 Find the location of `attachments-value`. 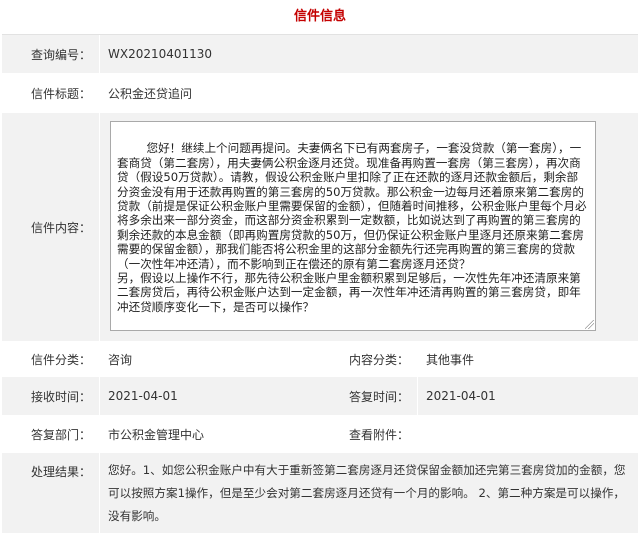

attachments-value is located at coordinates (528, 434).